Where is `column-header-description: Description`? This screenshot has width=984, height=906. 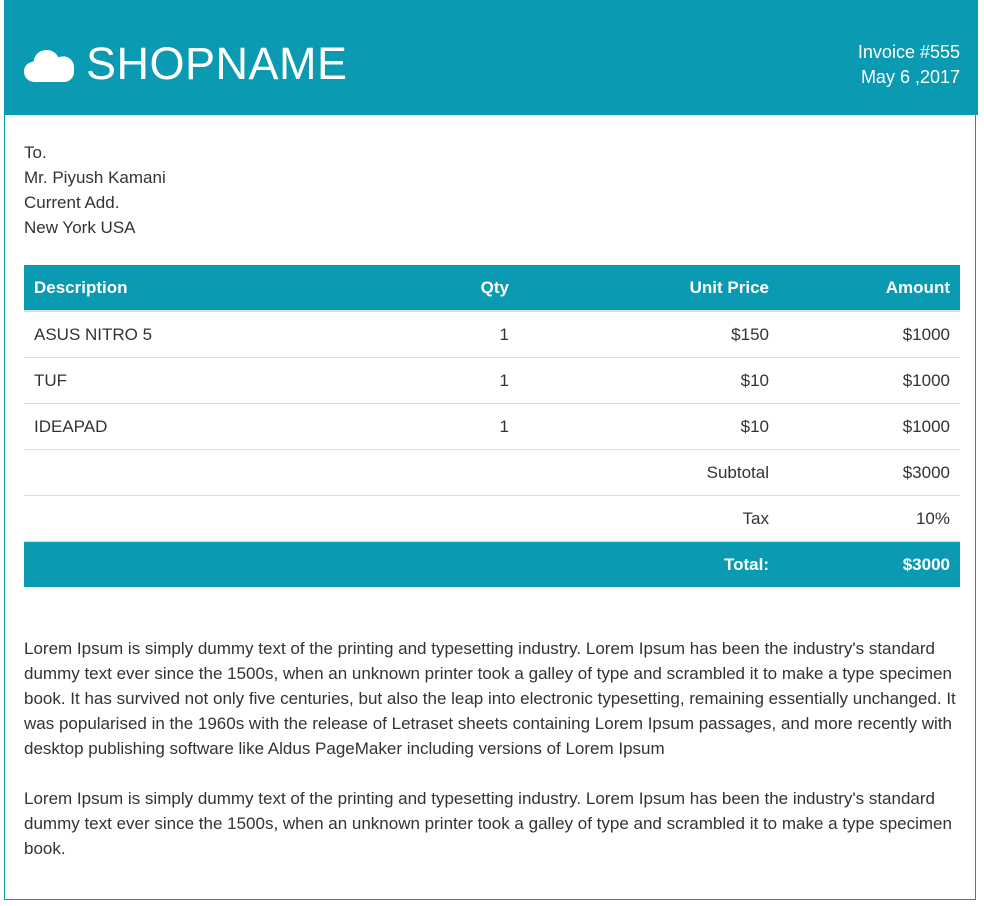
column-header-description: Description is located at coordinates (194, 288).